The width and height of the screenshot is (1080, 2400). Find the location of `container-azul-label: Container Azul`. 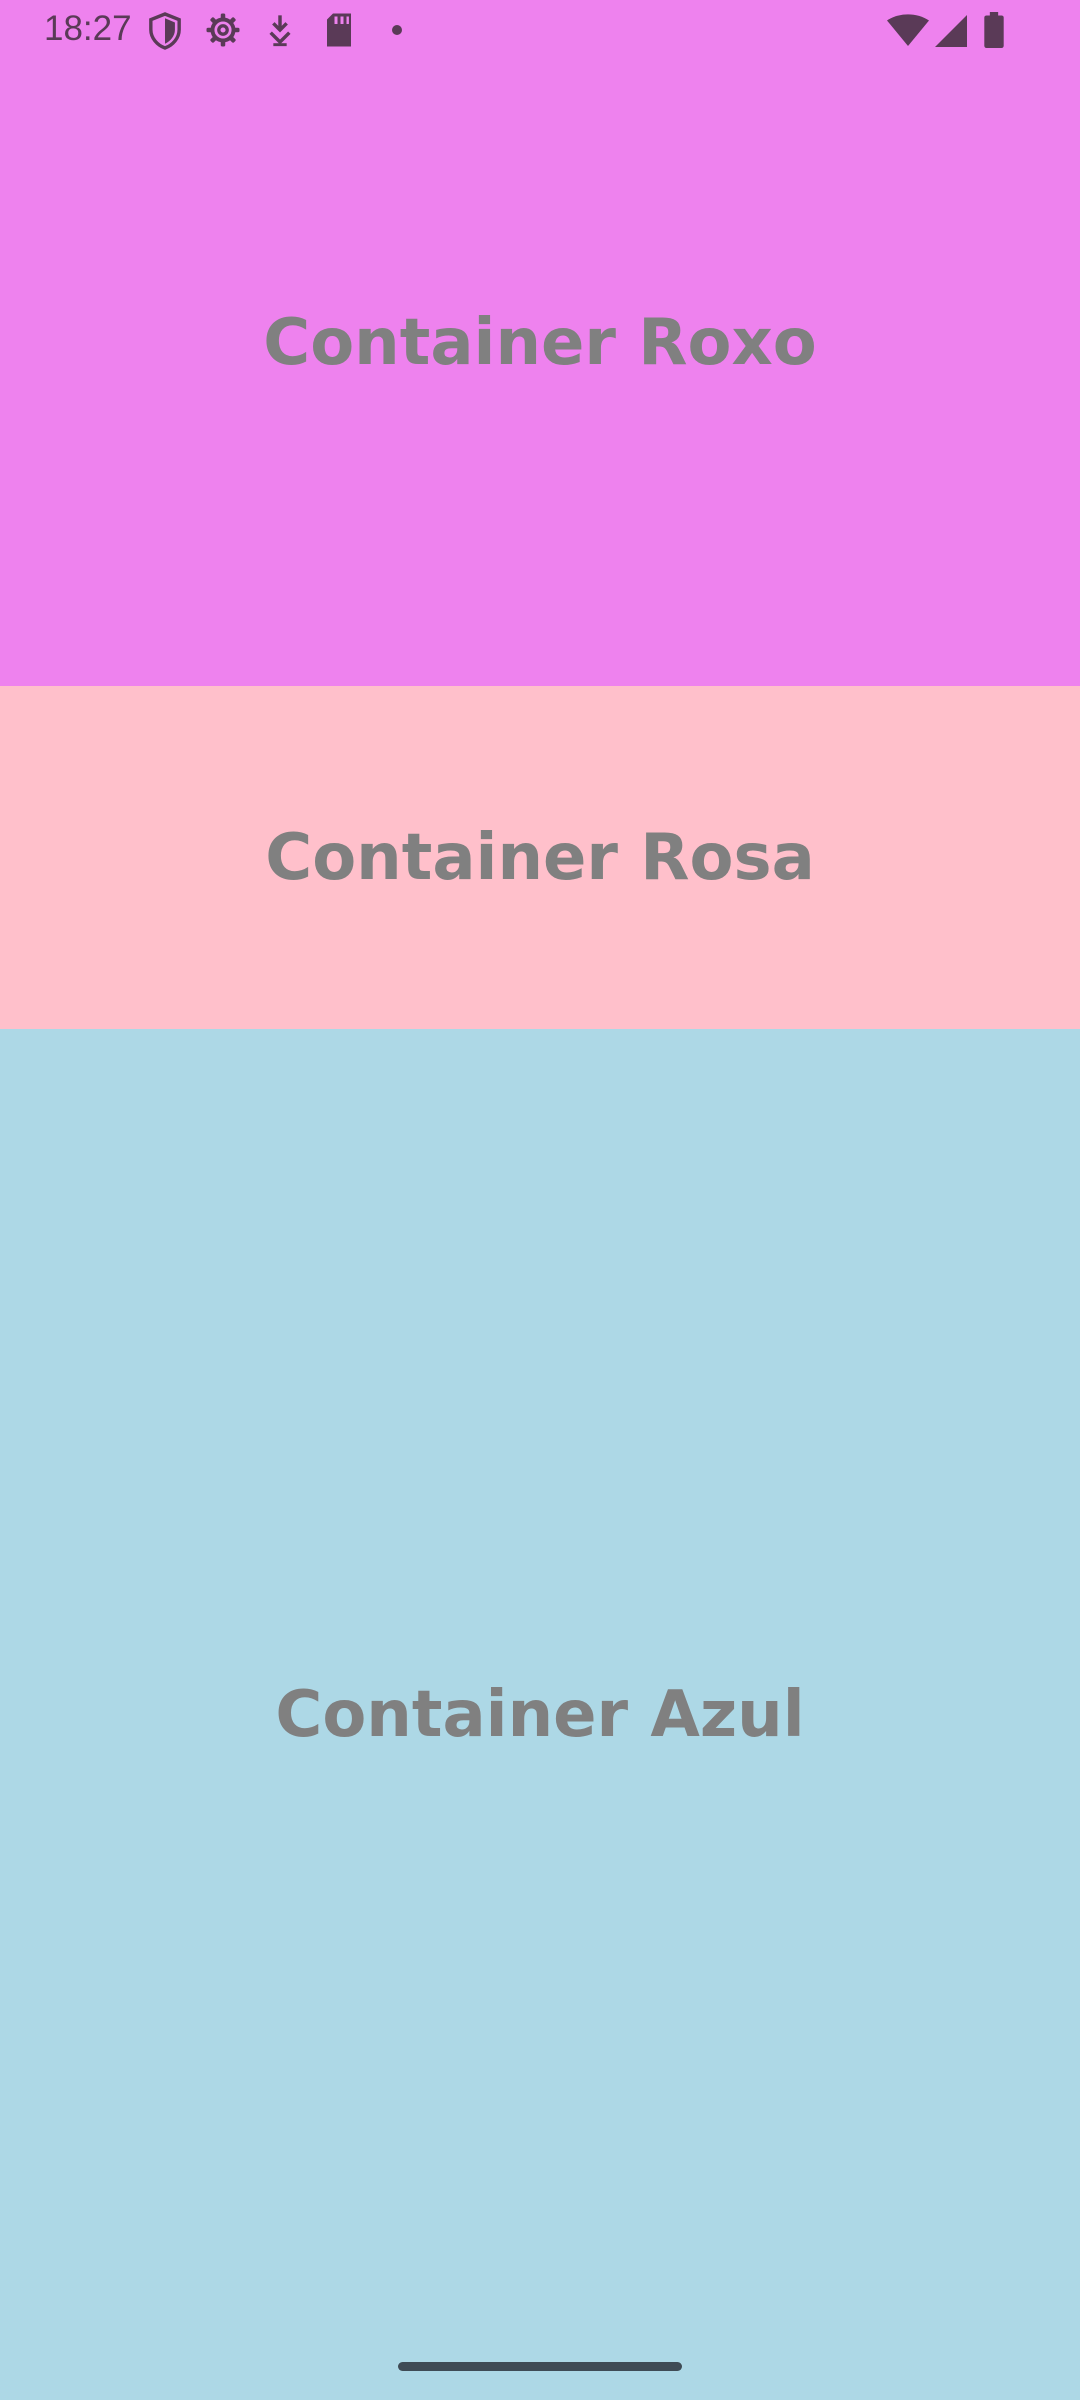

container-azul-label: Container Azul is located at coordinates (540, 1714).